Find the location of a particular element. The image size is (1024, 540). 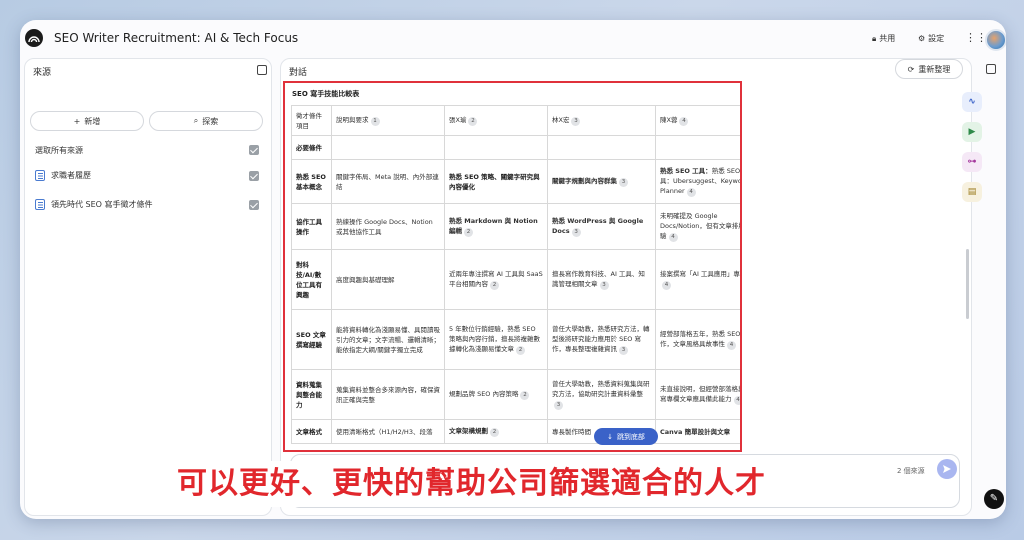

send-icon is located at coordinates (947, 469).